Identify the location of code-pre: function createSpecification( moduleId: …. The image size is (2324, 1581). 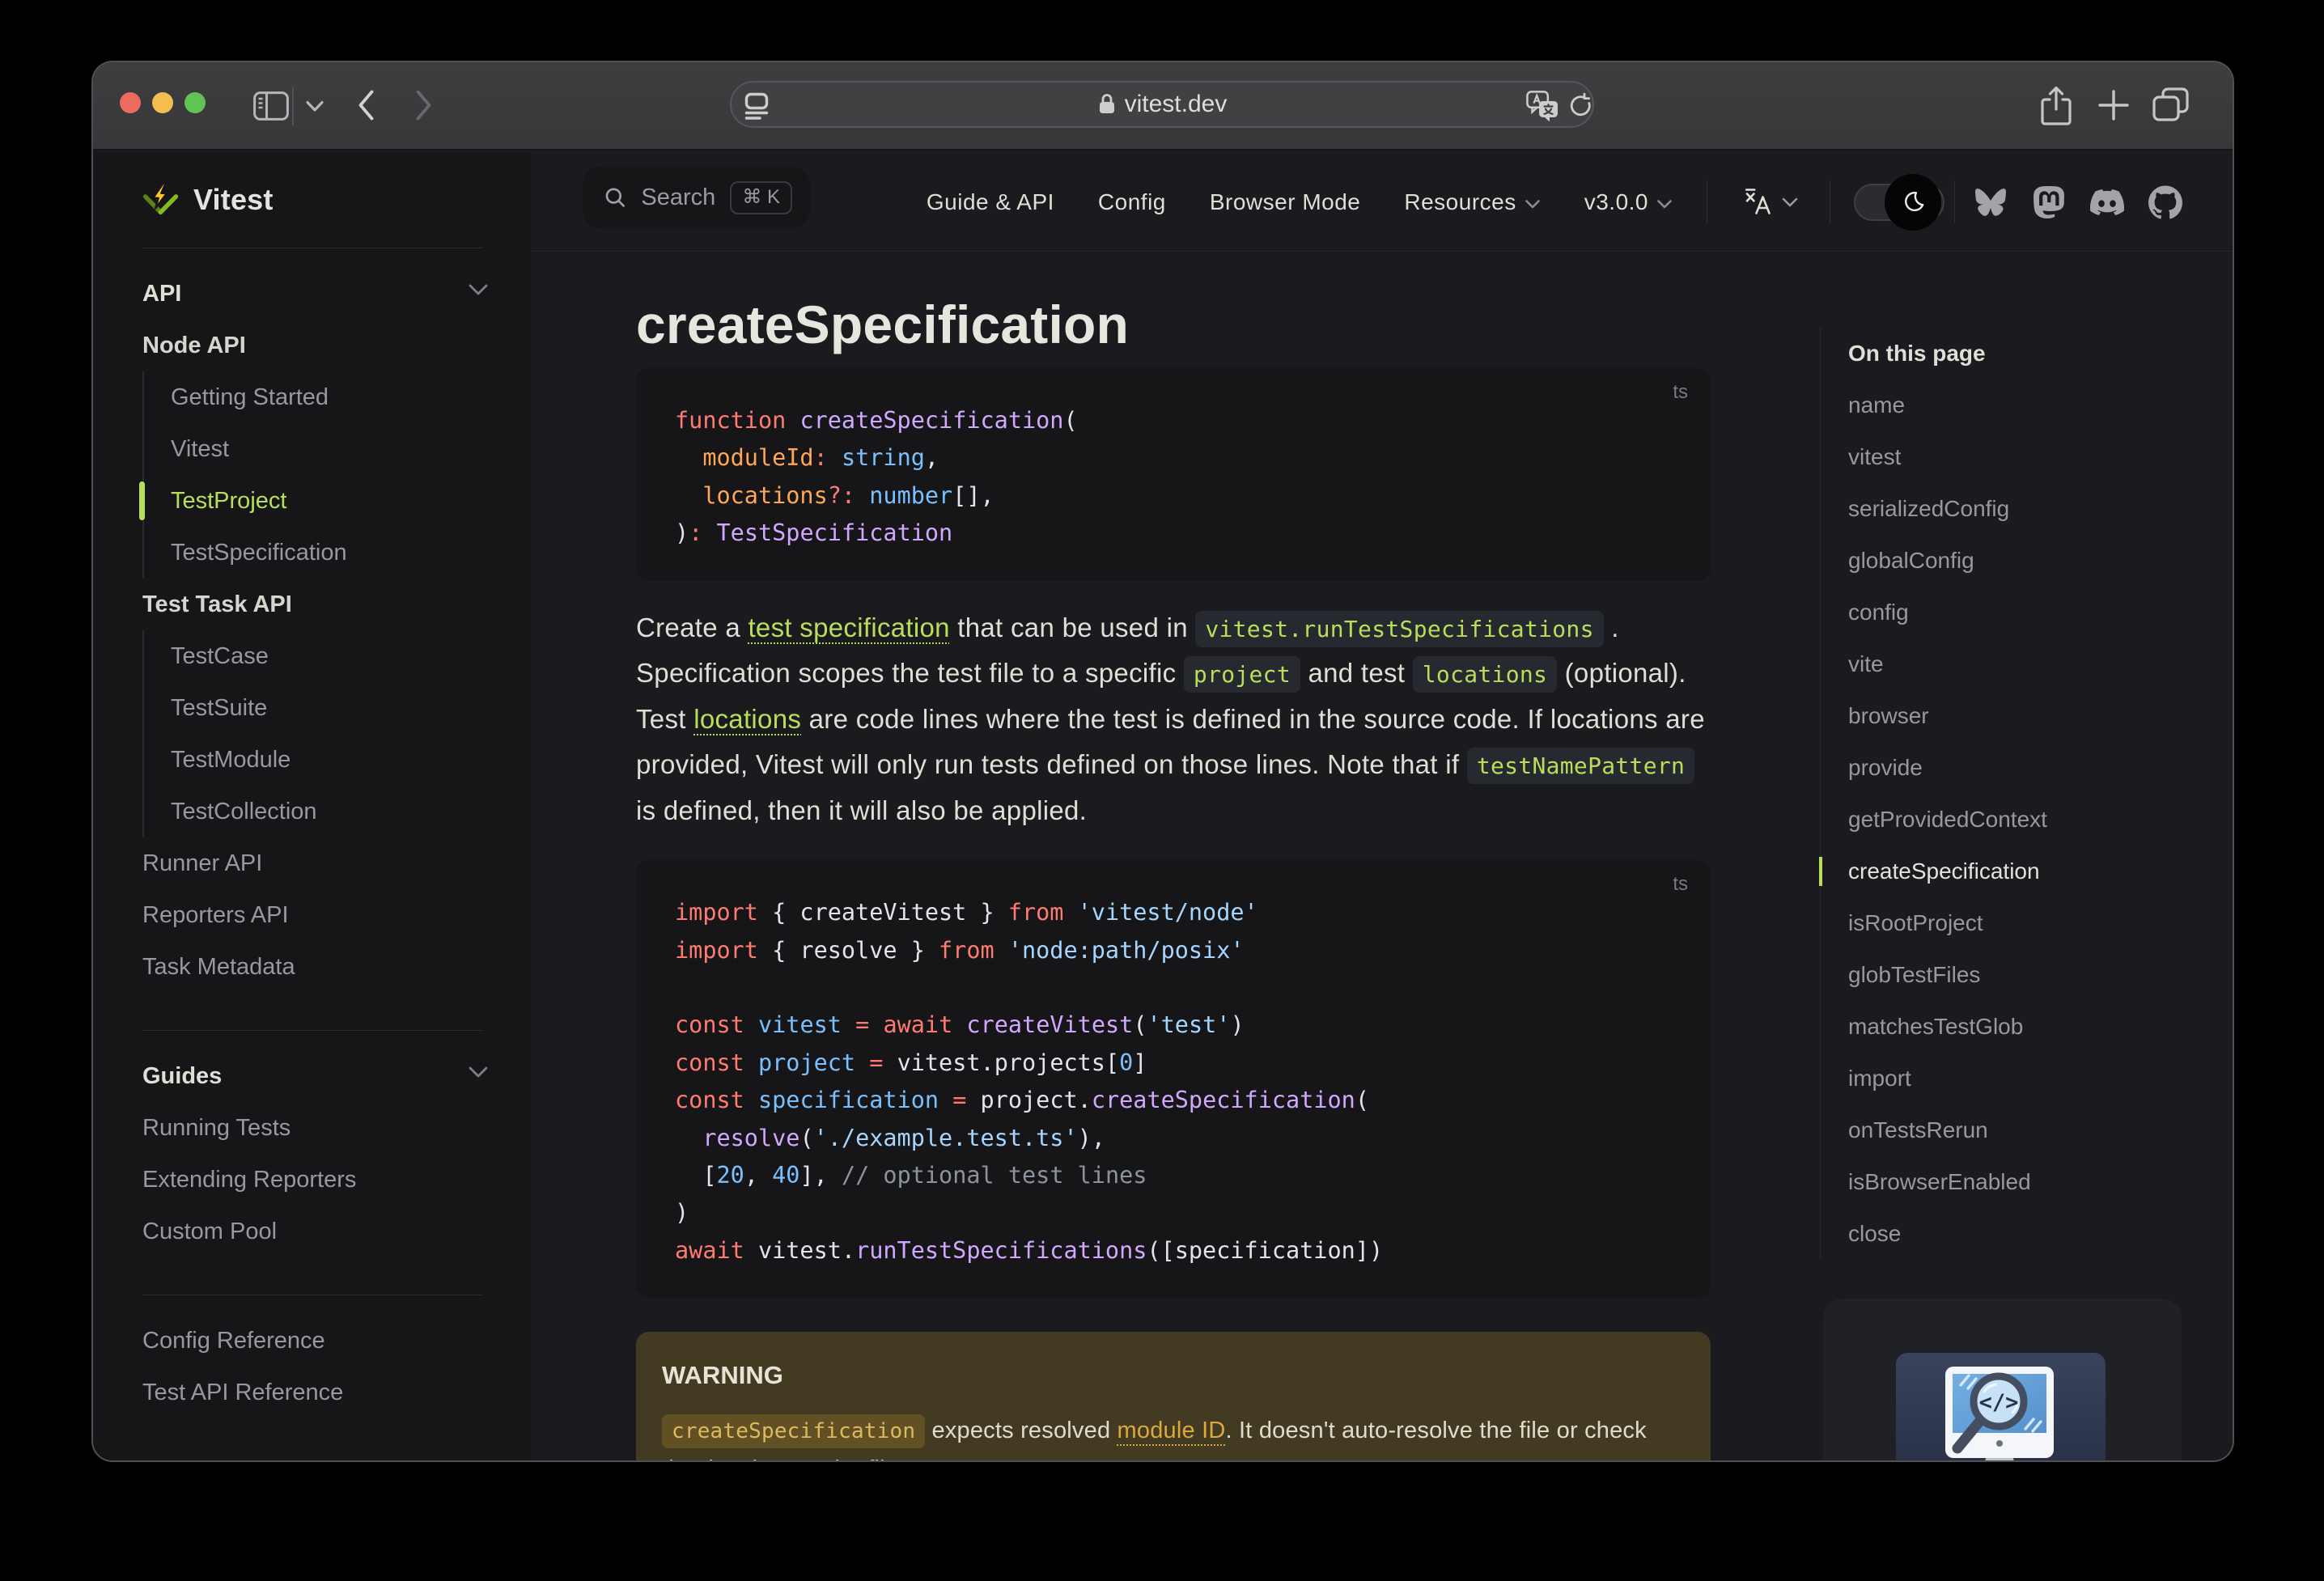
(1173, 477).